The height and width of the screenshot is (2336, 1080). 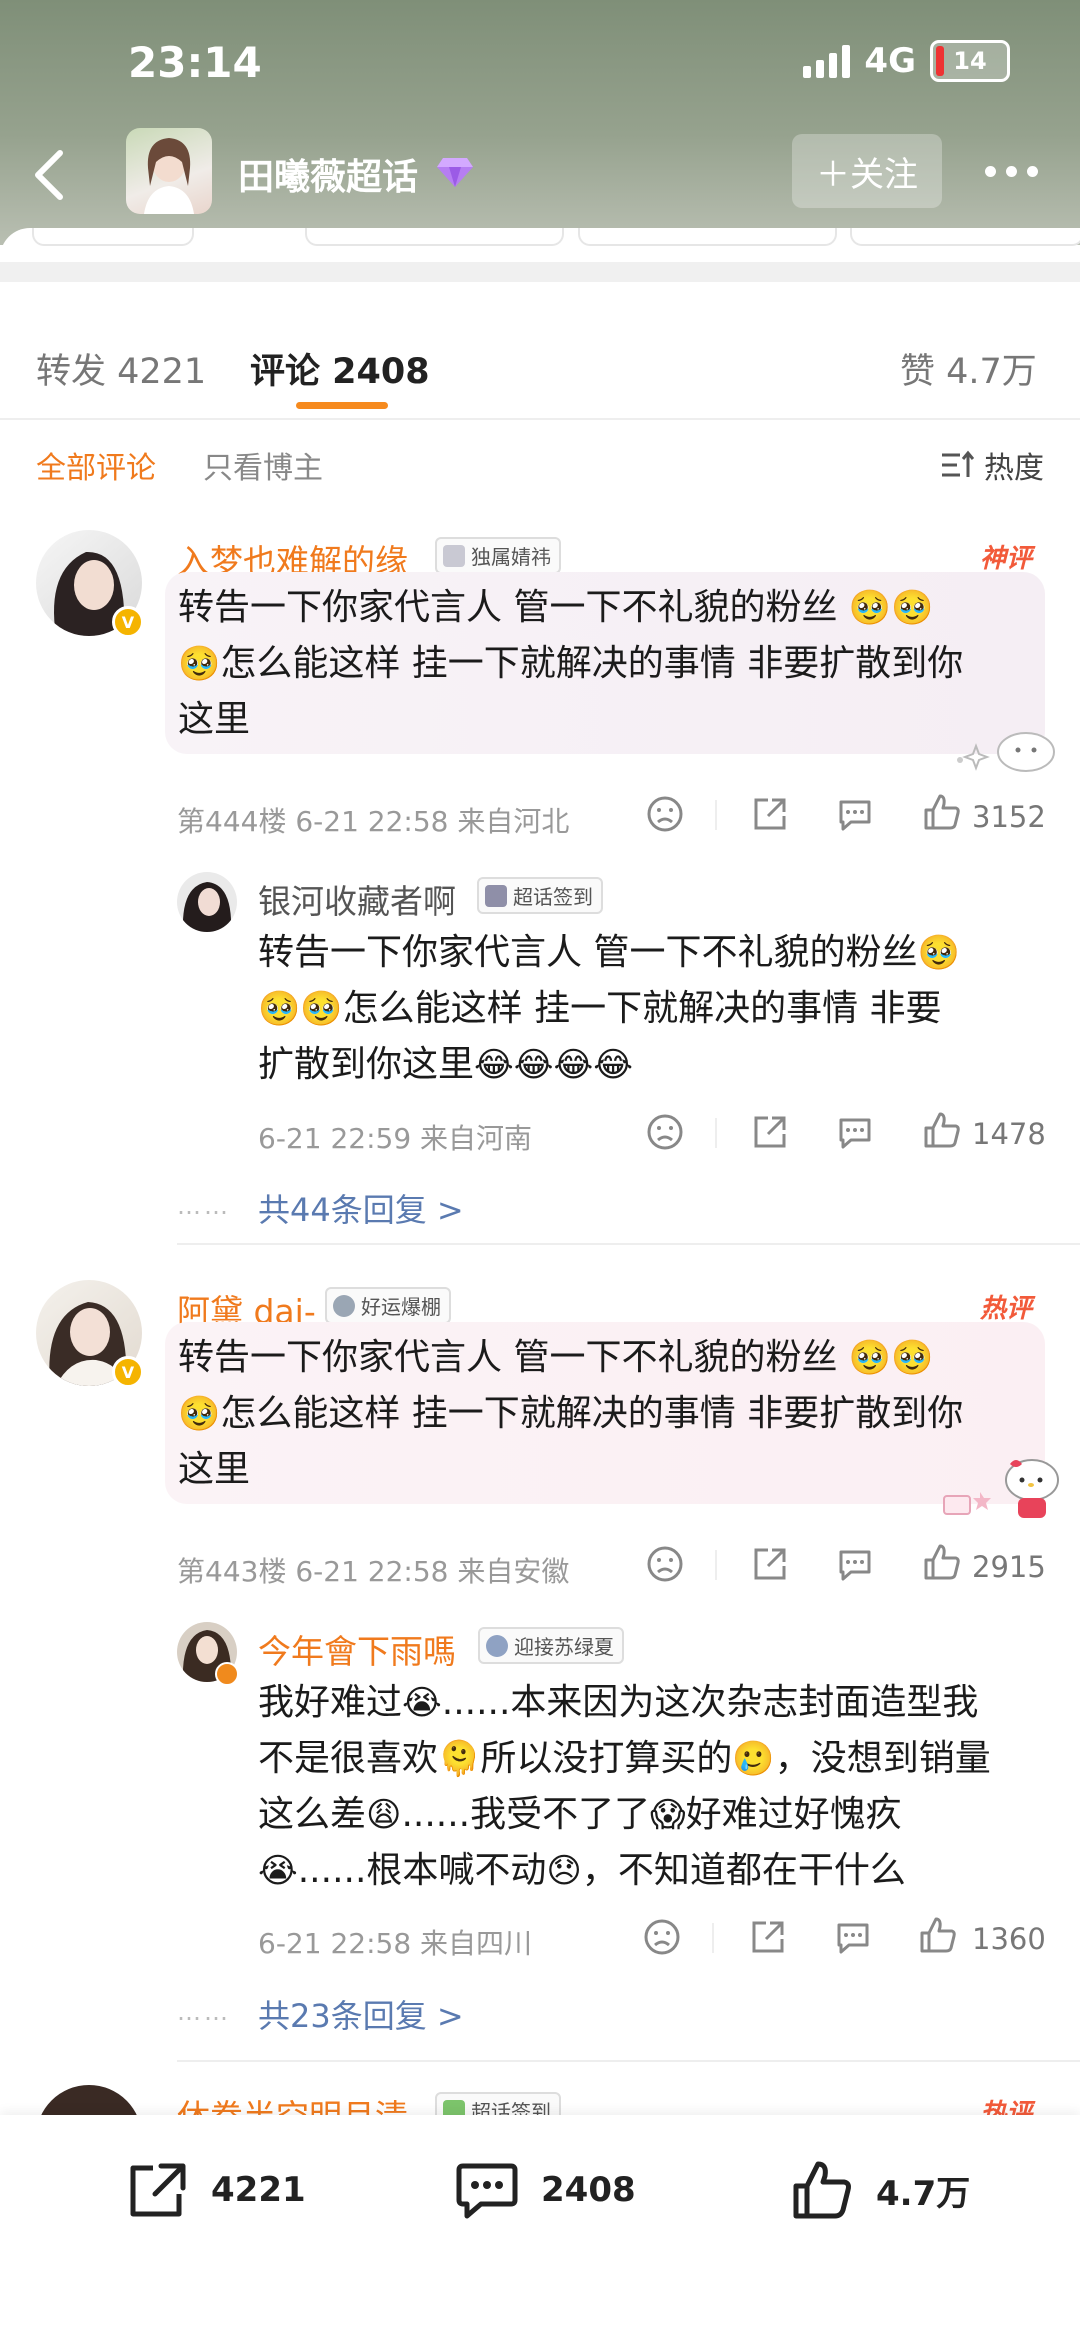 I want to click on comment-meta: 第443楼 6-21 22:58 来自安徽, so click(x=373, y=1571).